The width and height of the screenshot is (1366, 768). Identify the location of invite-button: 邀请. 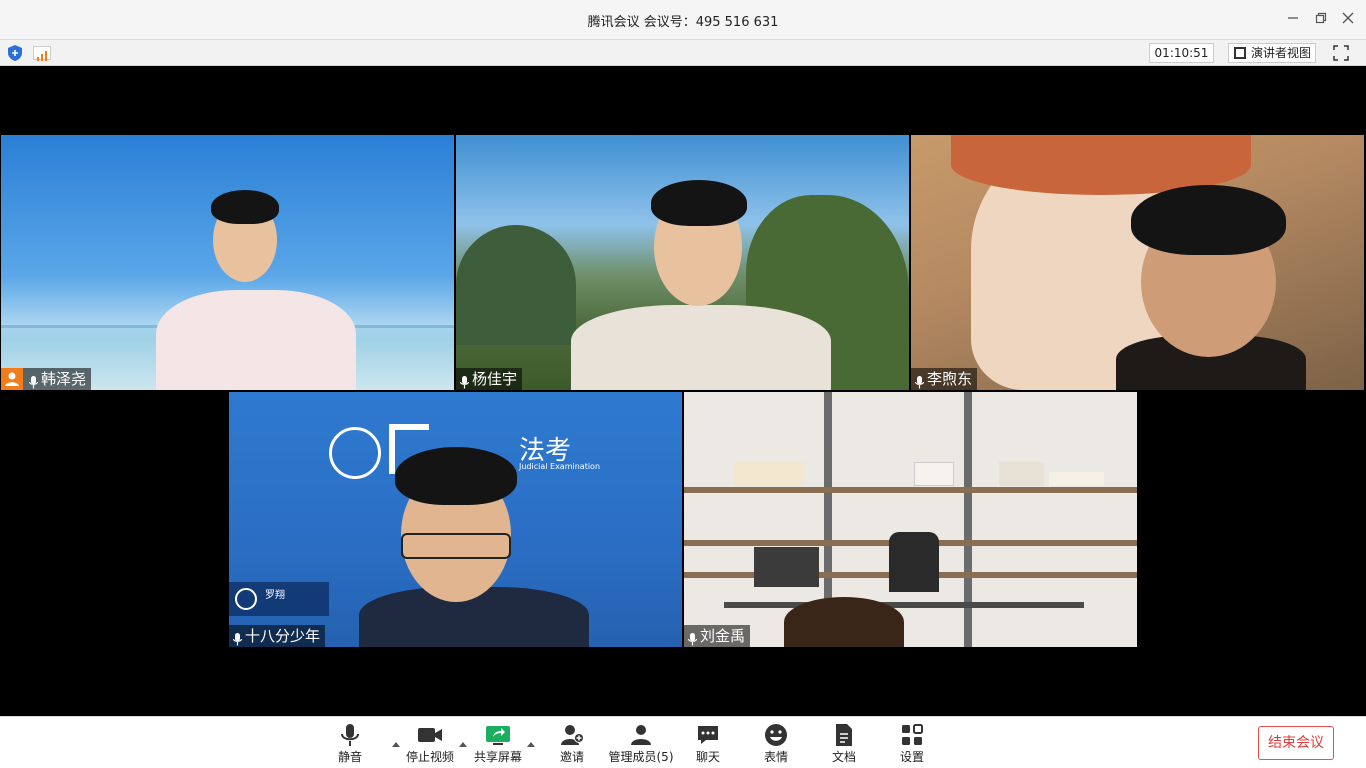
(572, 744).